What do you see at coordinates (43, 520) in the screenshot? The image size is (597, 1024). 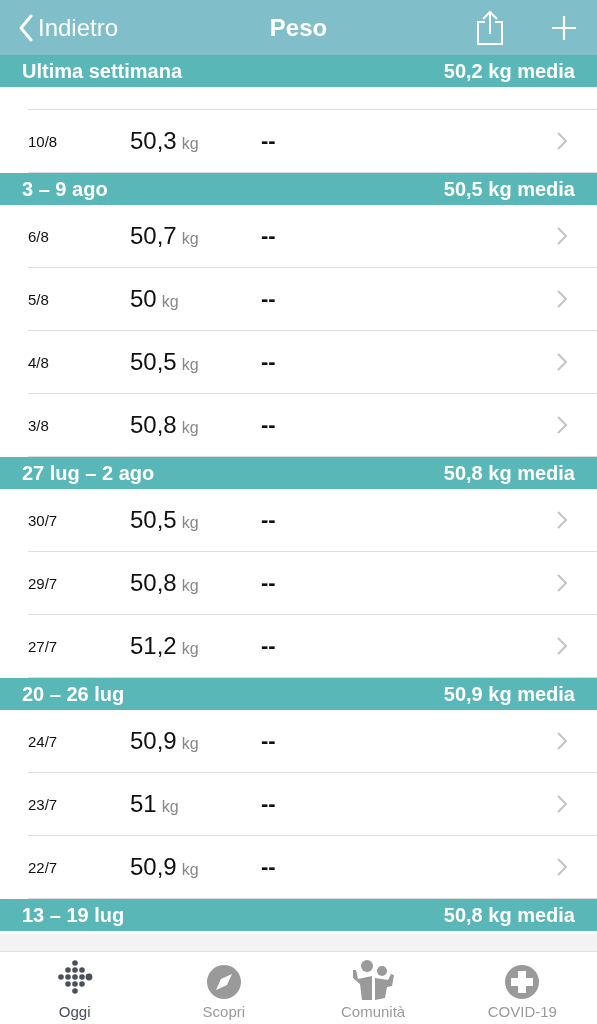 I see `entry-date: 30/7` at bounding box center [43, 520].